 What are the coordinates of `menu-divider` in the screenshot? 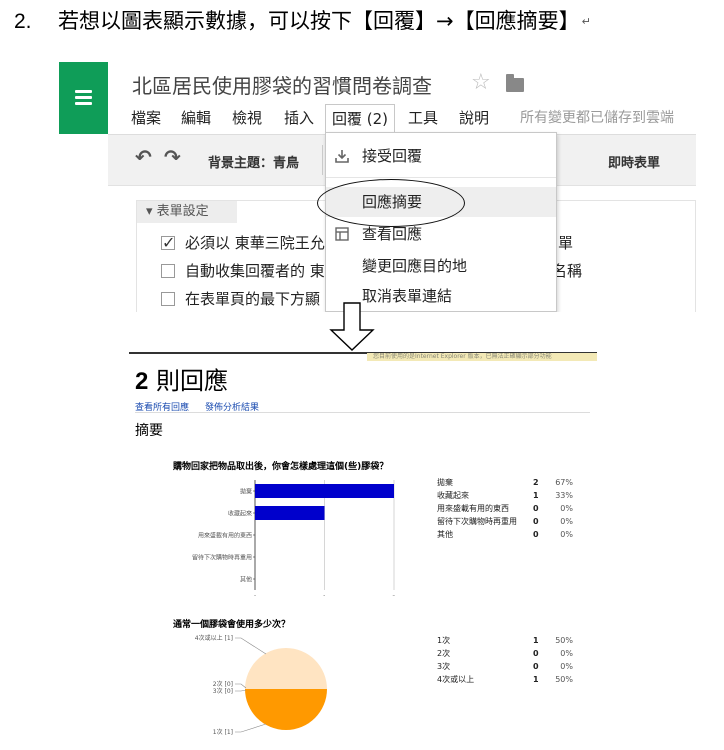 It's located at (441, 177).